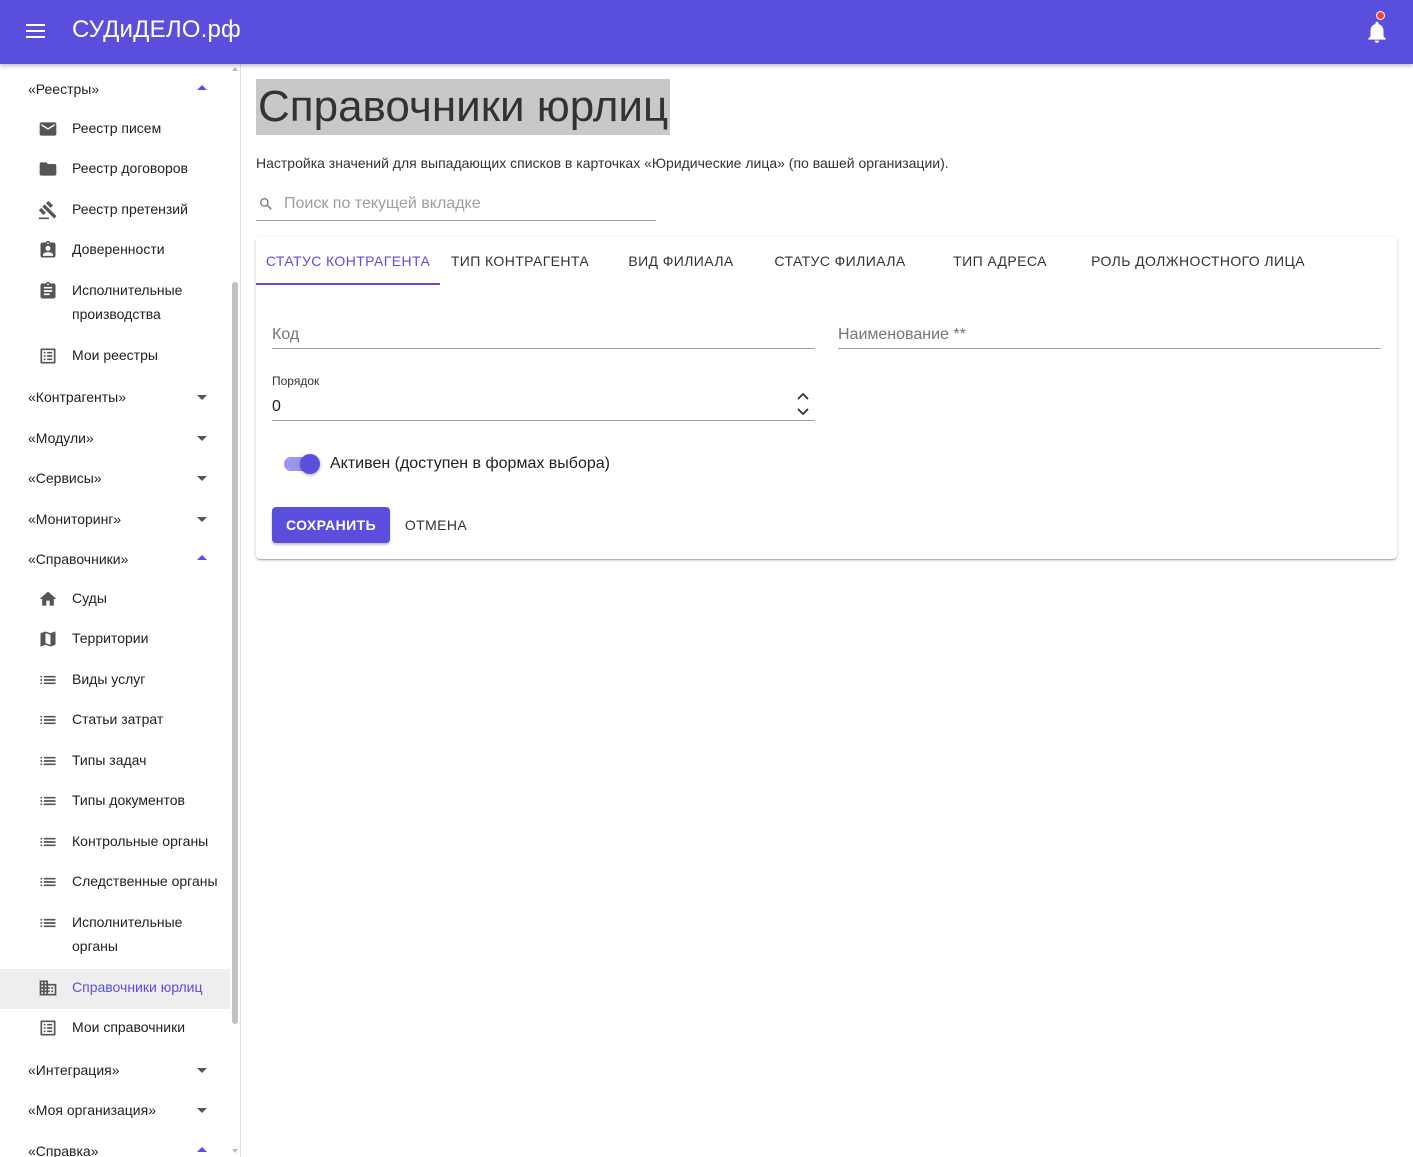 The image size is (1413, 1157). I want to click on nav-group-moduli: «Модули», so click(115, 438).